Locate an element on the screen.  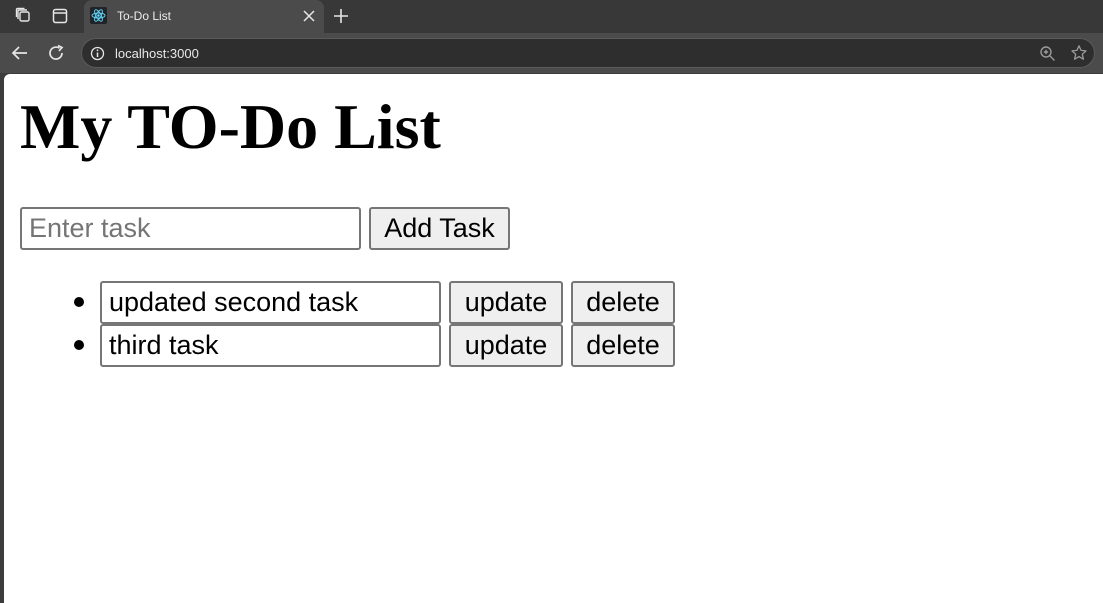
zoom-icon is located at coordinates (1047, 53).